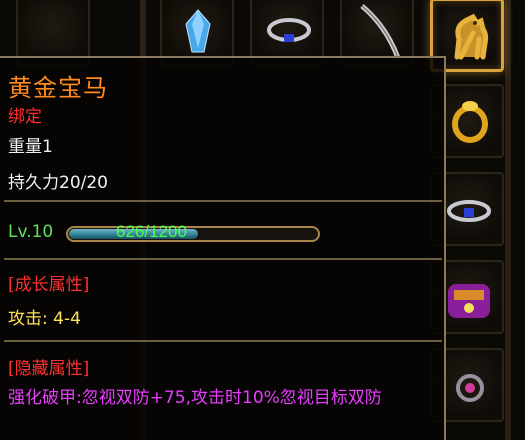 The image size is (525, 440). Describe the element at coordinates (151, 231) in the screenshot. I see `experience-text: 626/1200` at that location.